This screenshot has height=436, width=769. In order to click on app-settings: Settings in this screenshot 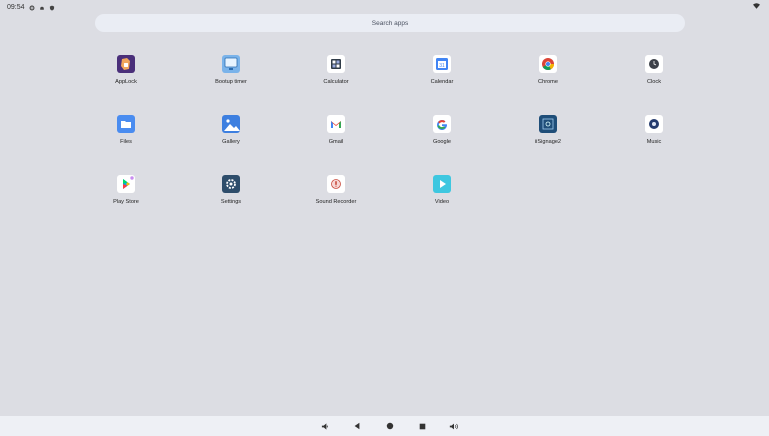, I will do `click(231, 195)`.